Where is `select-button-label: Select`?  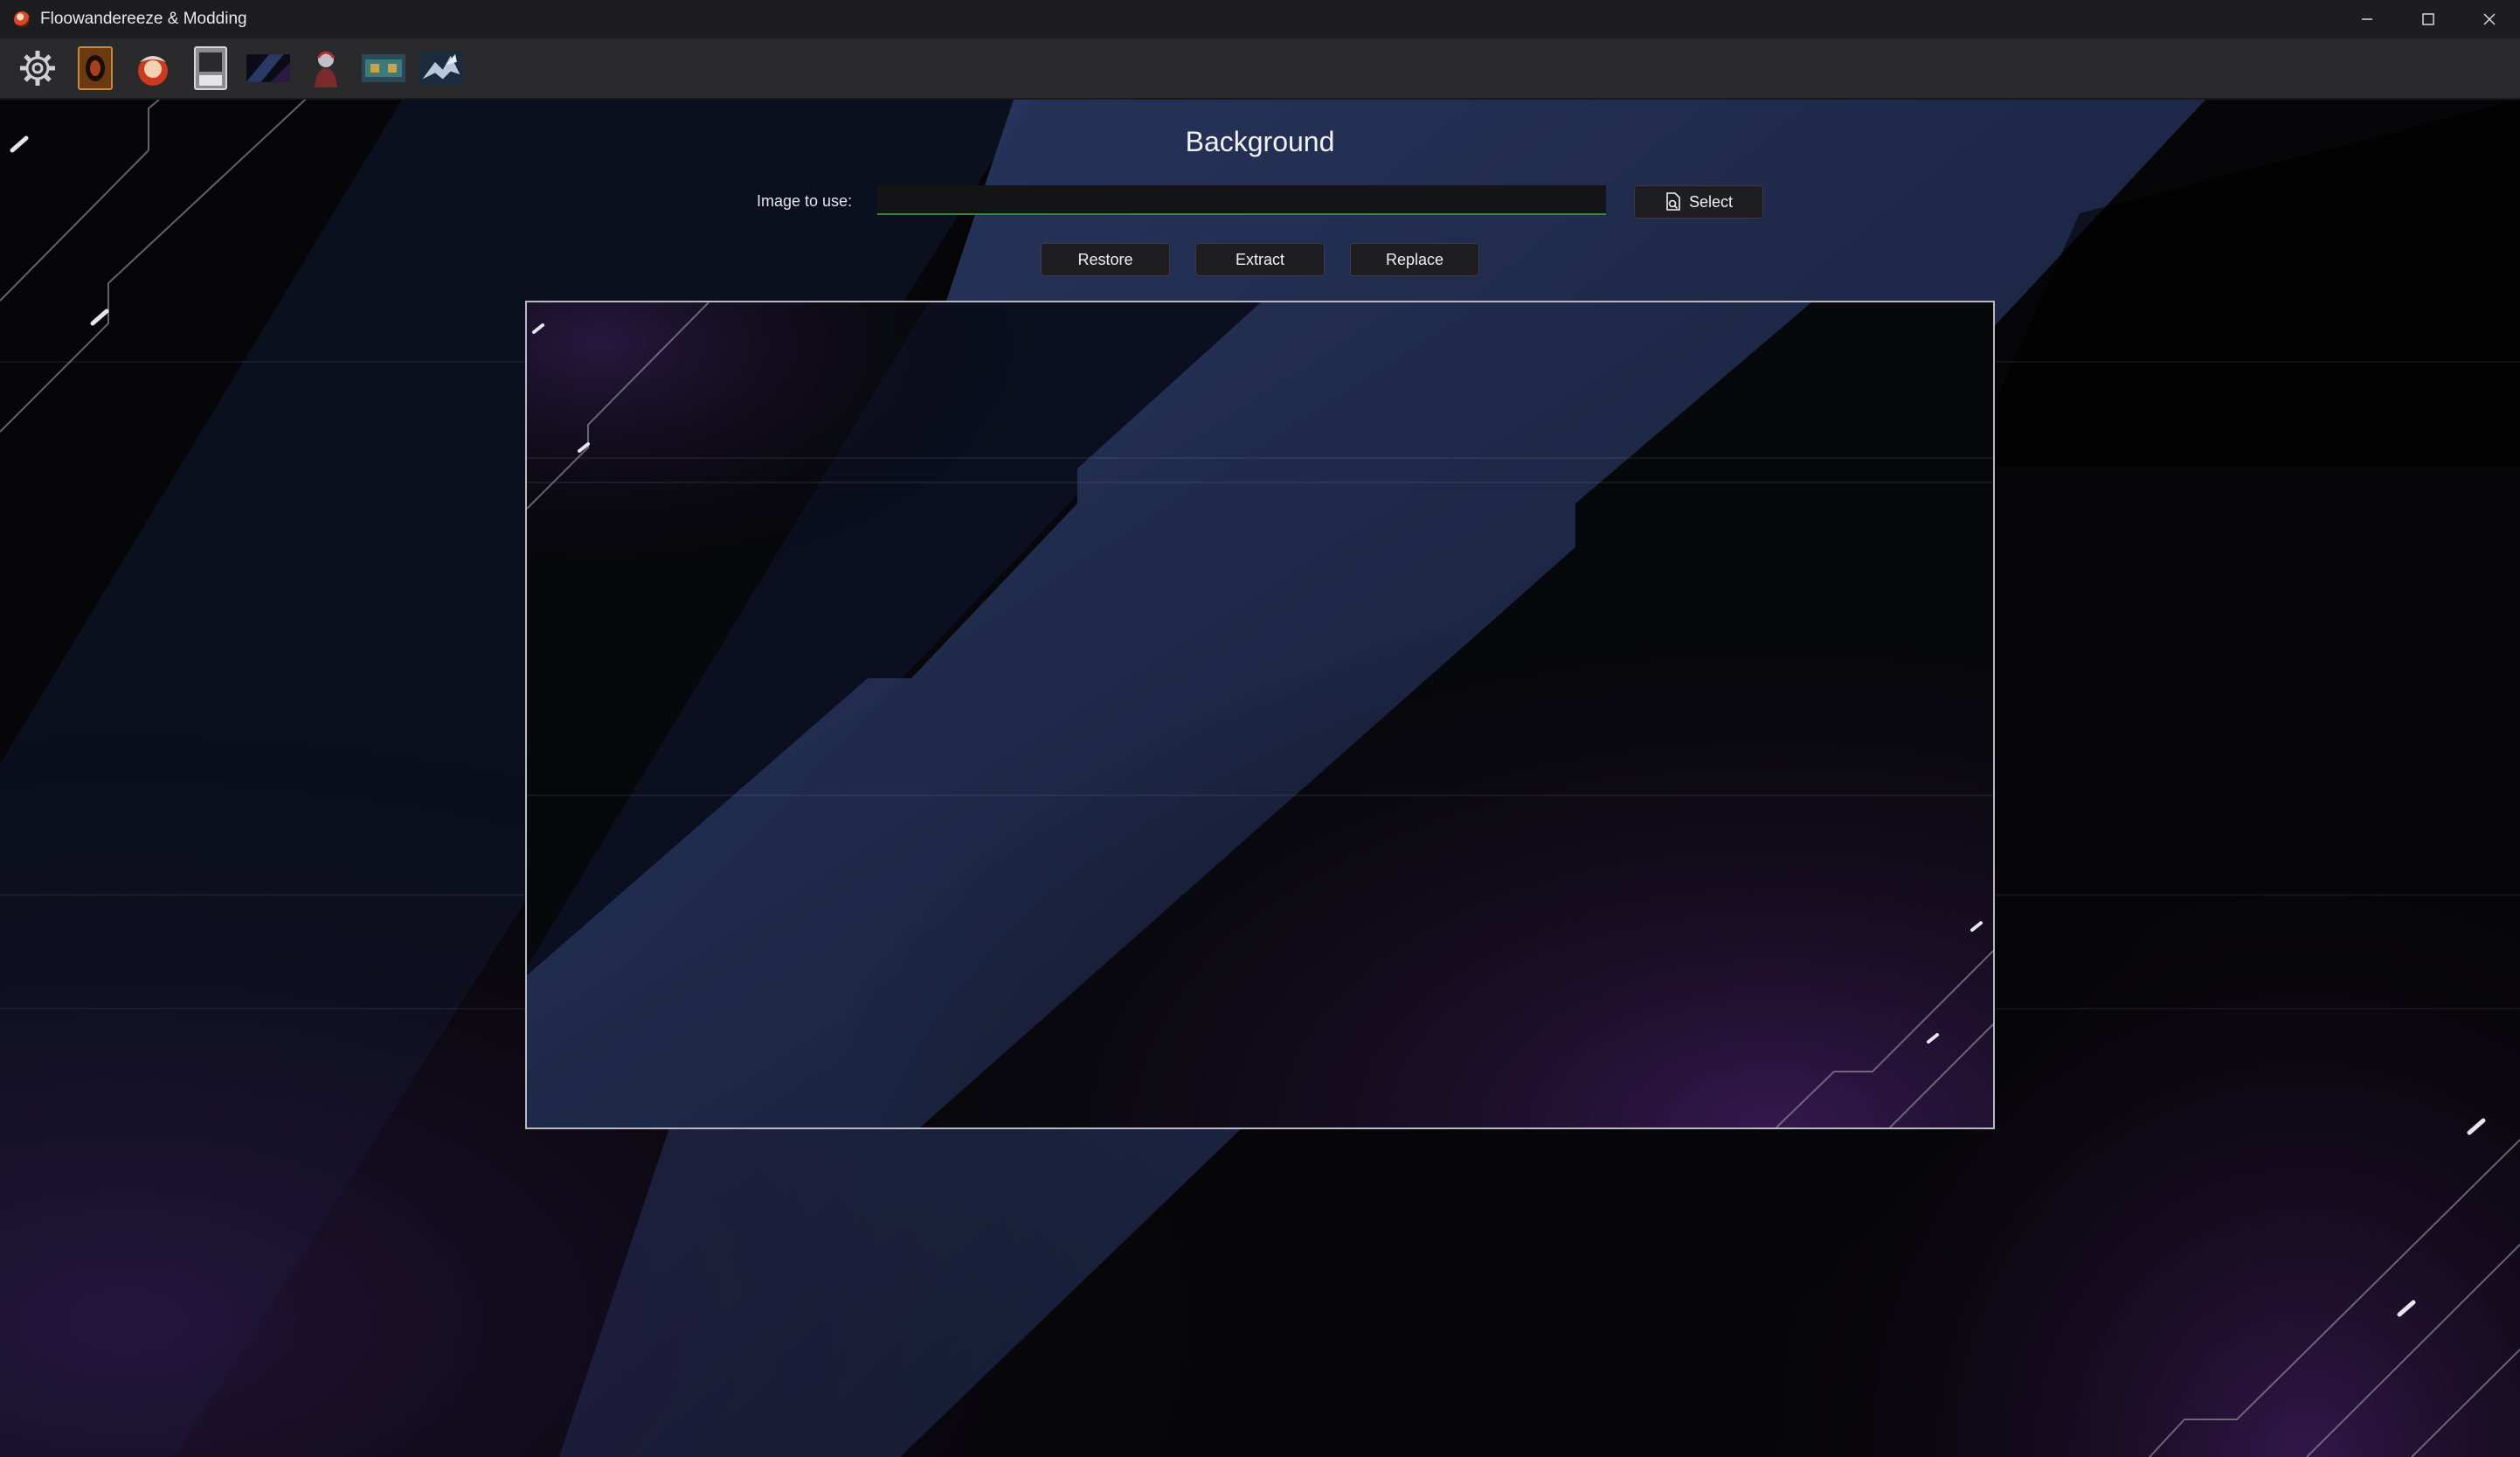
select-button-label: Select is located at coordinates (1711, 201).